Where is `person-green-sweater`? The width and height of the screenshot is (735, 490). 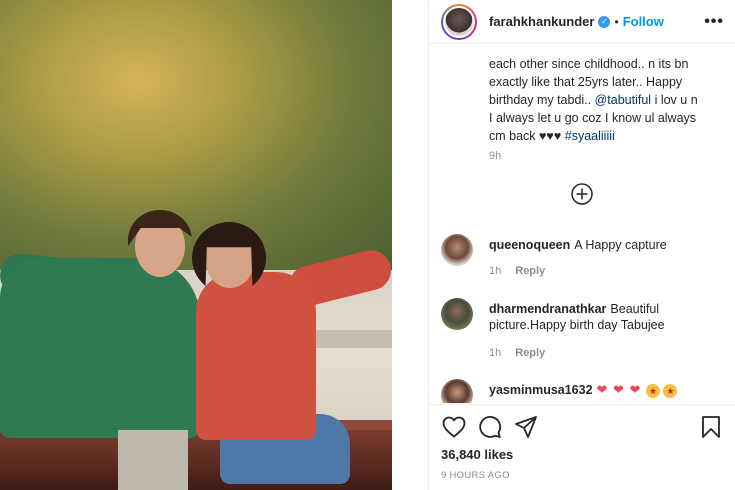
person-green-sweater is located at coordinates (100, 348).